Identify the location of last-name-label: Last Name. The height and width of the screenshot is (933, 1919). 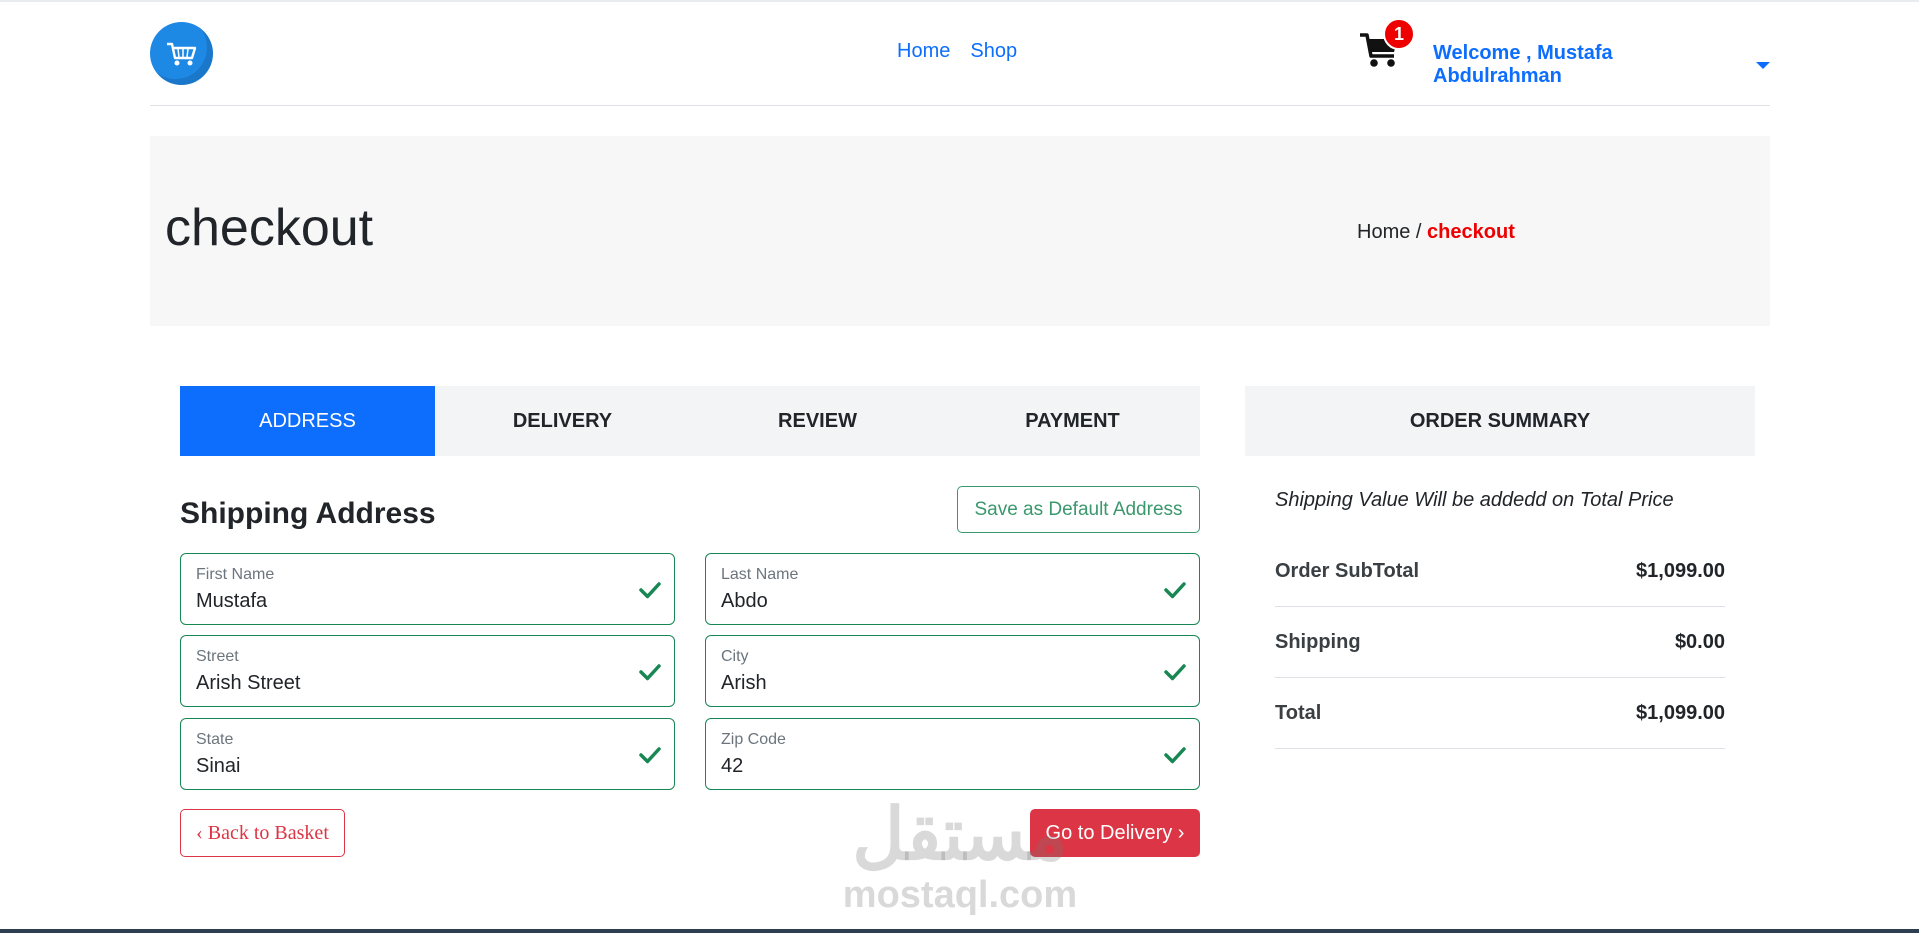
(760, 574).